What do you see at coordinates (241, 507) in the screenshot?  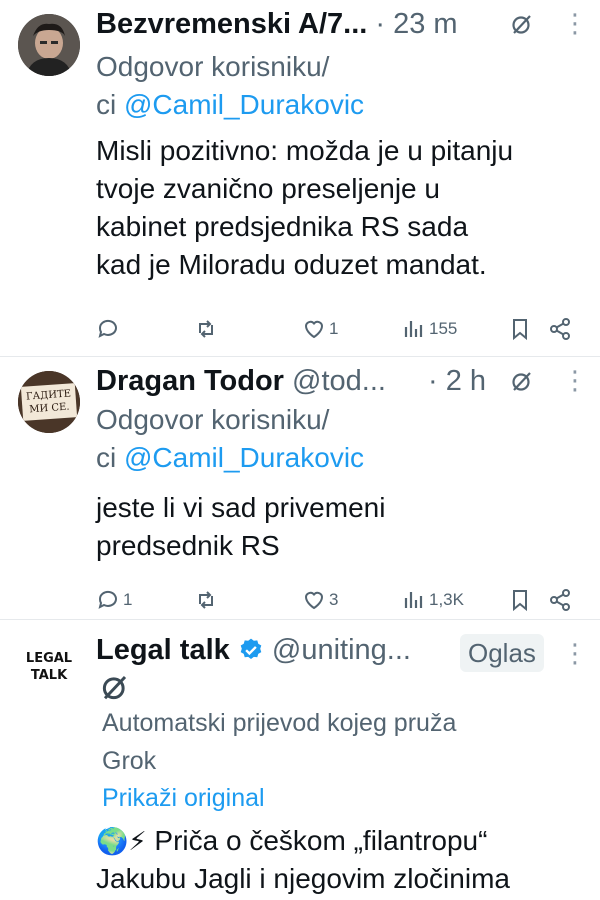 I see `text-line: jeste li vi sad privemeni` at bounding box center [241, 507].